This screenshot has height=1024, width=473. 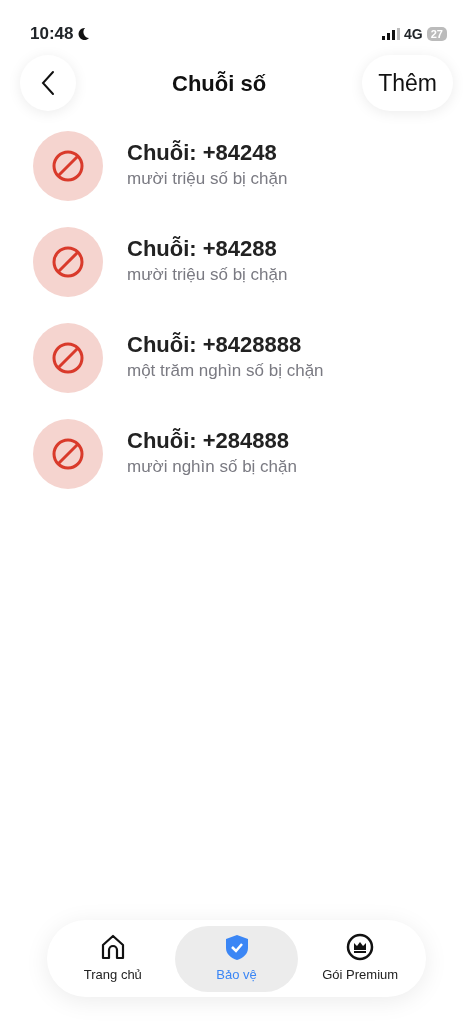 What do you see at coordinates (436, 34) in the screenshot?
I see `battery-indicator: 27` at bounding box center [436, 34].